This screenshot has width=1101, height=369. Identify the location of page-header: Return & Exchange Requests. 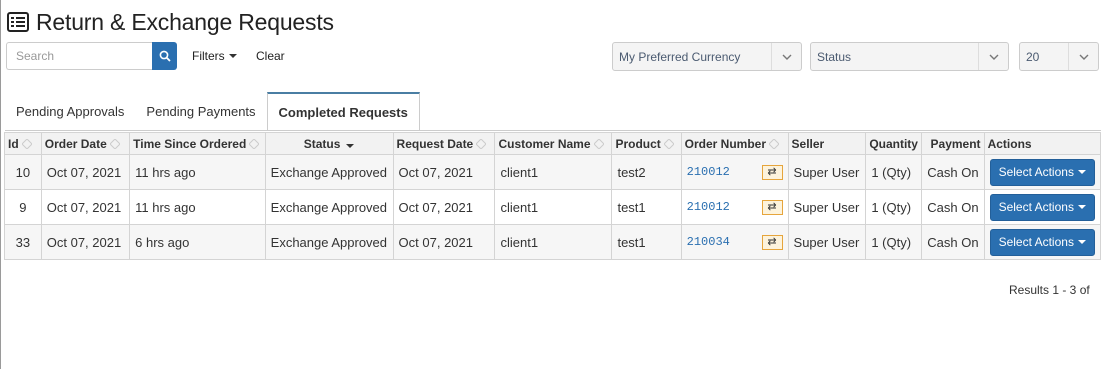
(170, 22).